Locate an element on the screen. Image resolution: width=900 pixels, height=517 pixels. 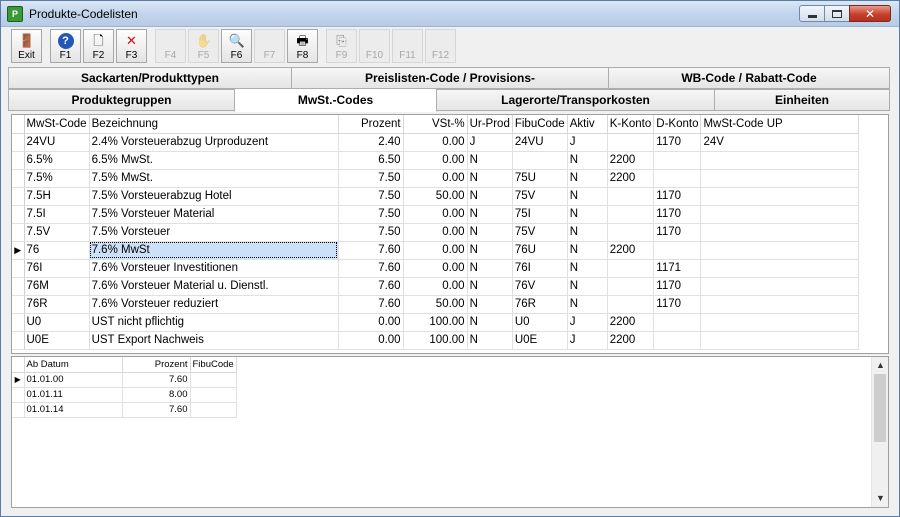
table-row: ▶ 01.01.00 7.60 is located at coordinates (124, 380).